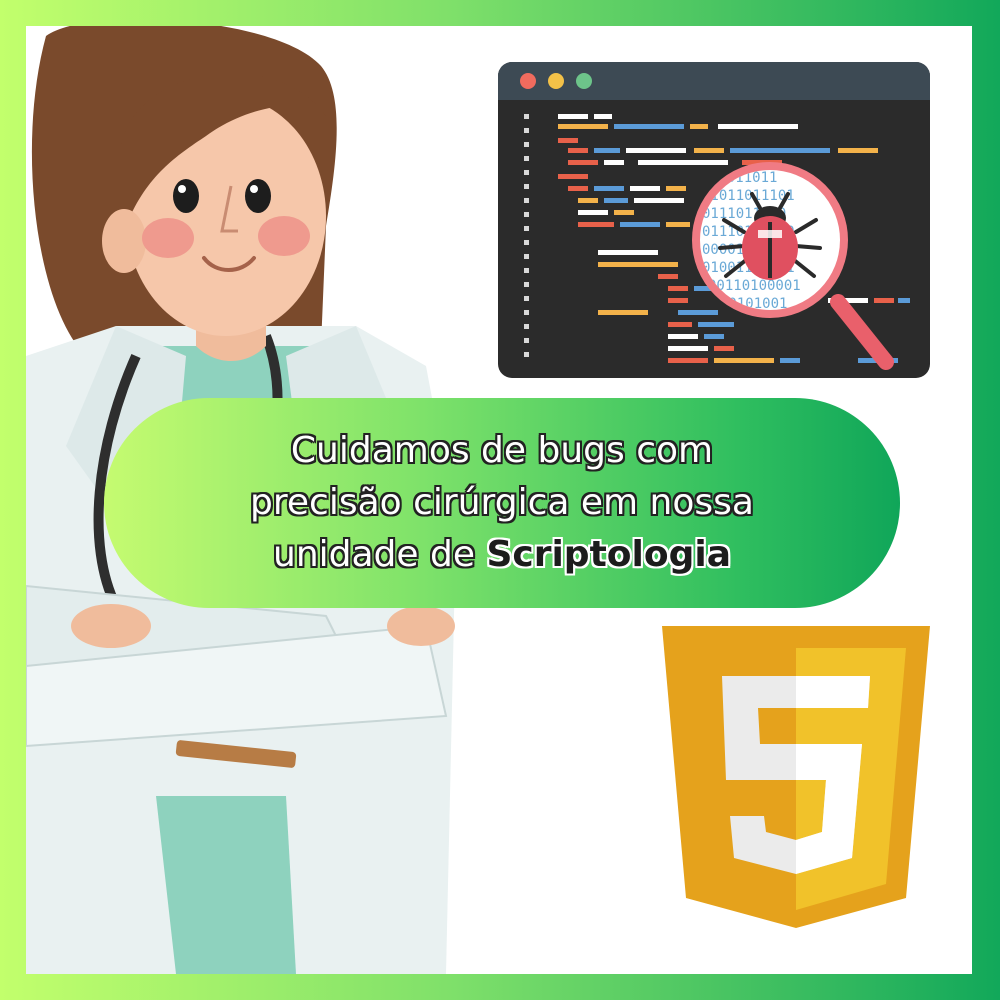 The image size is (1000, 1000). What do you see at coordinates (584, 81) in the screenshot?
I see `maximize-dot-icon` at bounding box center [584, 81].